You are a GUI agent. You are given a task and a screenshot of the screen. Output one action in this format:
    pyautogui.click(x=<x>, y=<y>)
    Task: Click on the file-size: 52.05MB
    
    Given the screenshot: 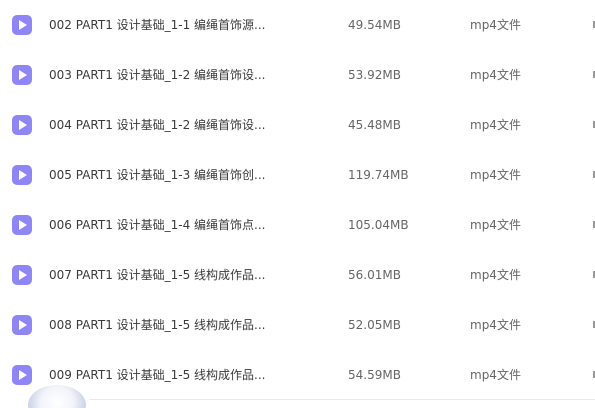 What is the action you would take?
    pyautogui.click(x=374, y=325)
    